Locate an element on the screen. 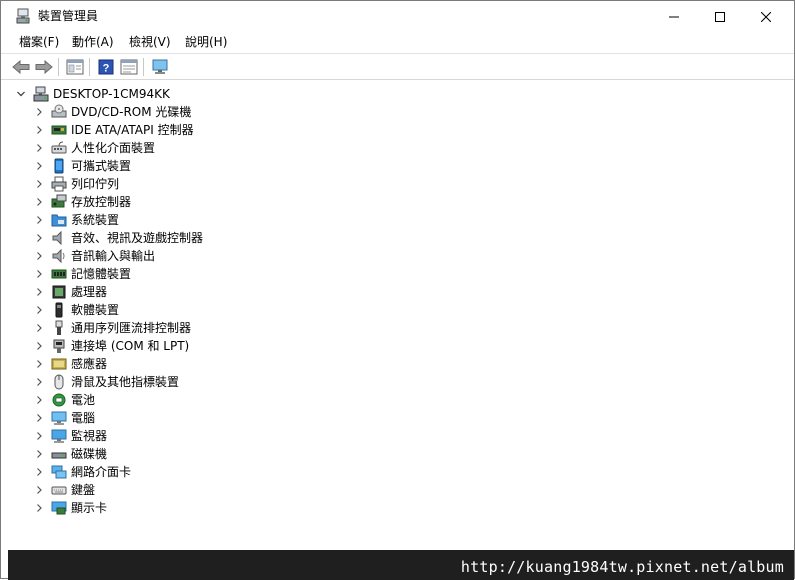  tree-category-label: 可攜式裝置 is located at coordinates (101, 166).